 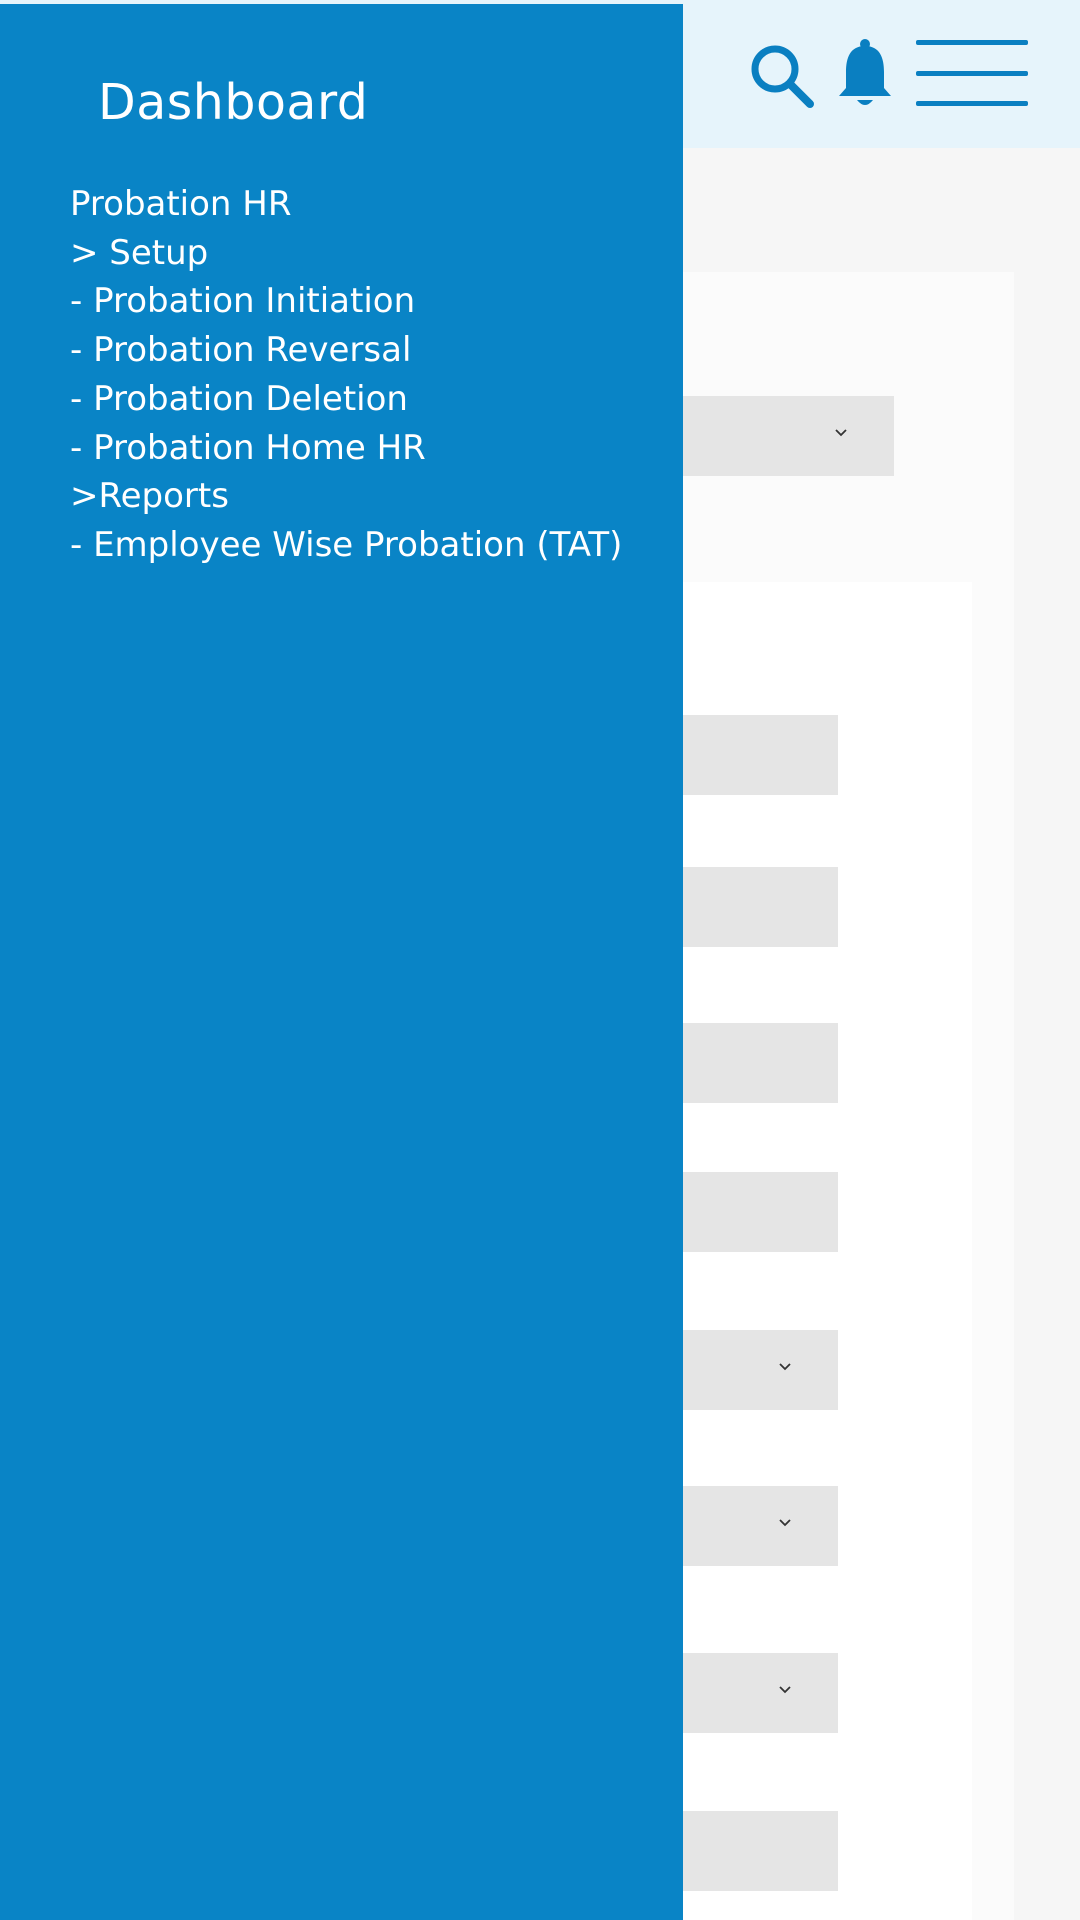 What do you see at coordinates (346, 301) in the screenshot?
I see `menu-item-probation-initiation: - Probation Initiation` at bounding box center [346, 301].